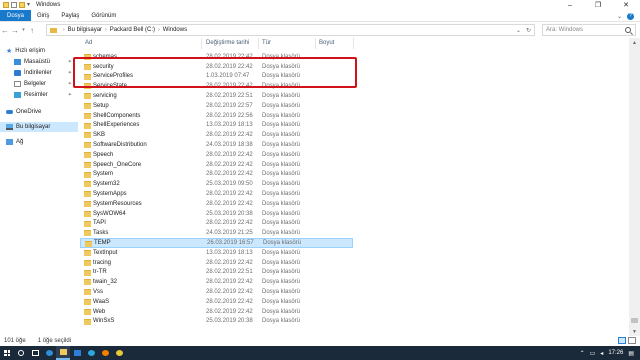 Image resolution: width=640 pixels, height=360 pixels. I want to click on table-row: Web 28.02.2019 22:42 Dosya klasörü, so click(216, 312).